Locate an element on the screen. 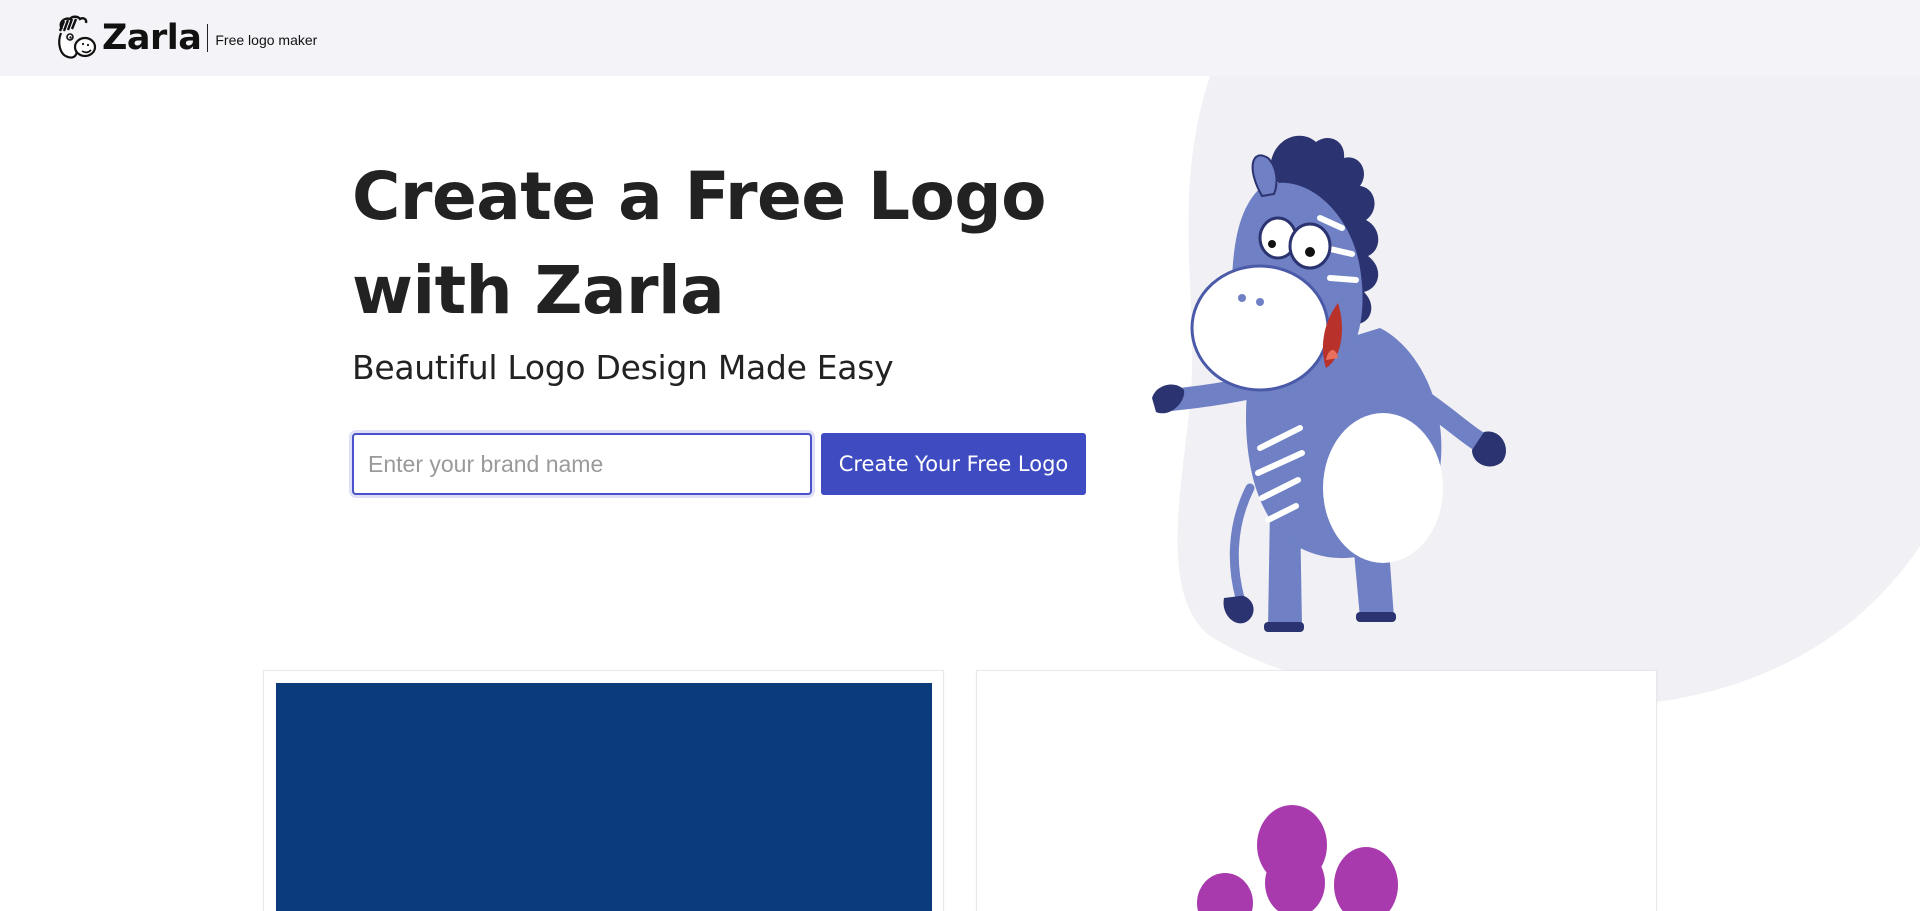 This screenshot has height=911, width=1920. hero-subtitle: Beautiful Logo Design Made Easy is located at coordinates (623, 367).